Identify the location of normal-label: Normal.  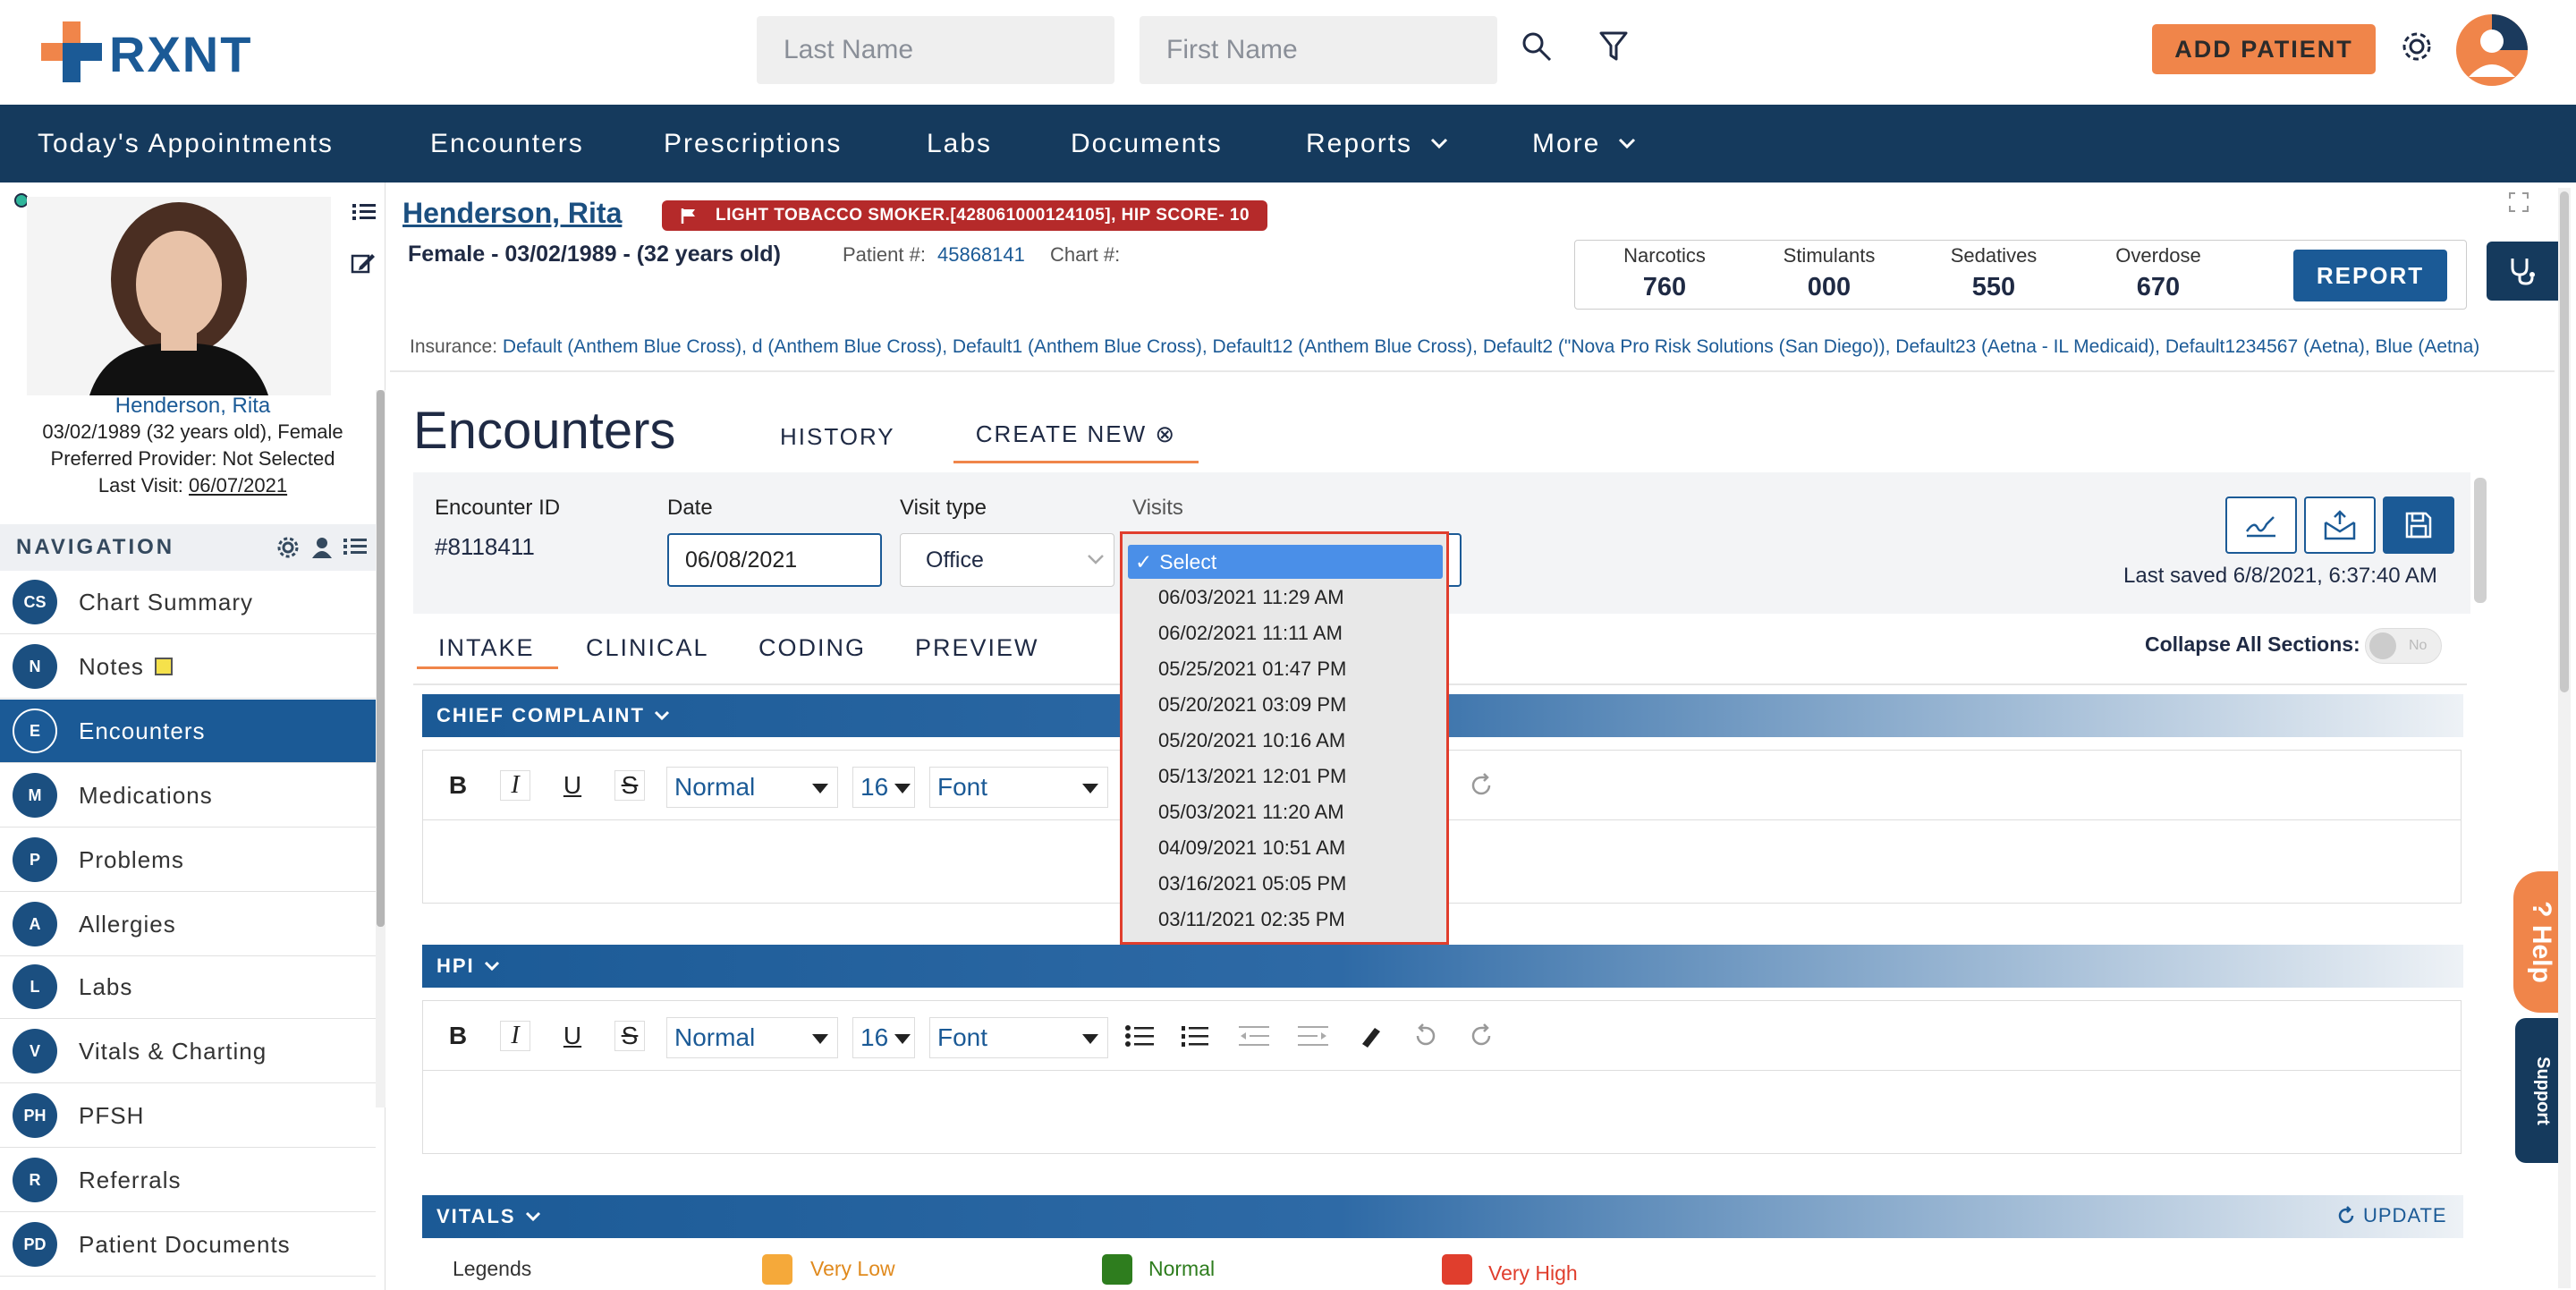
(1182, 1268).